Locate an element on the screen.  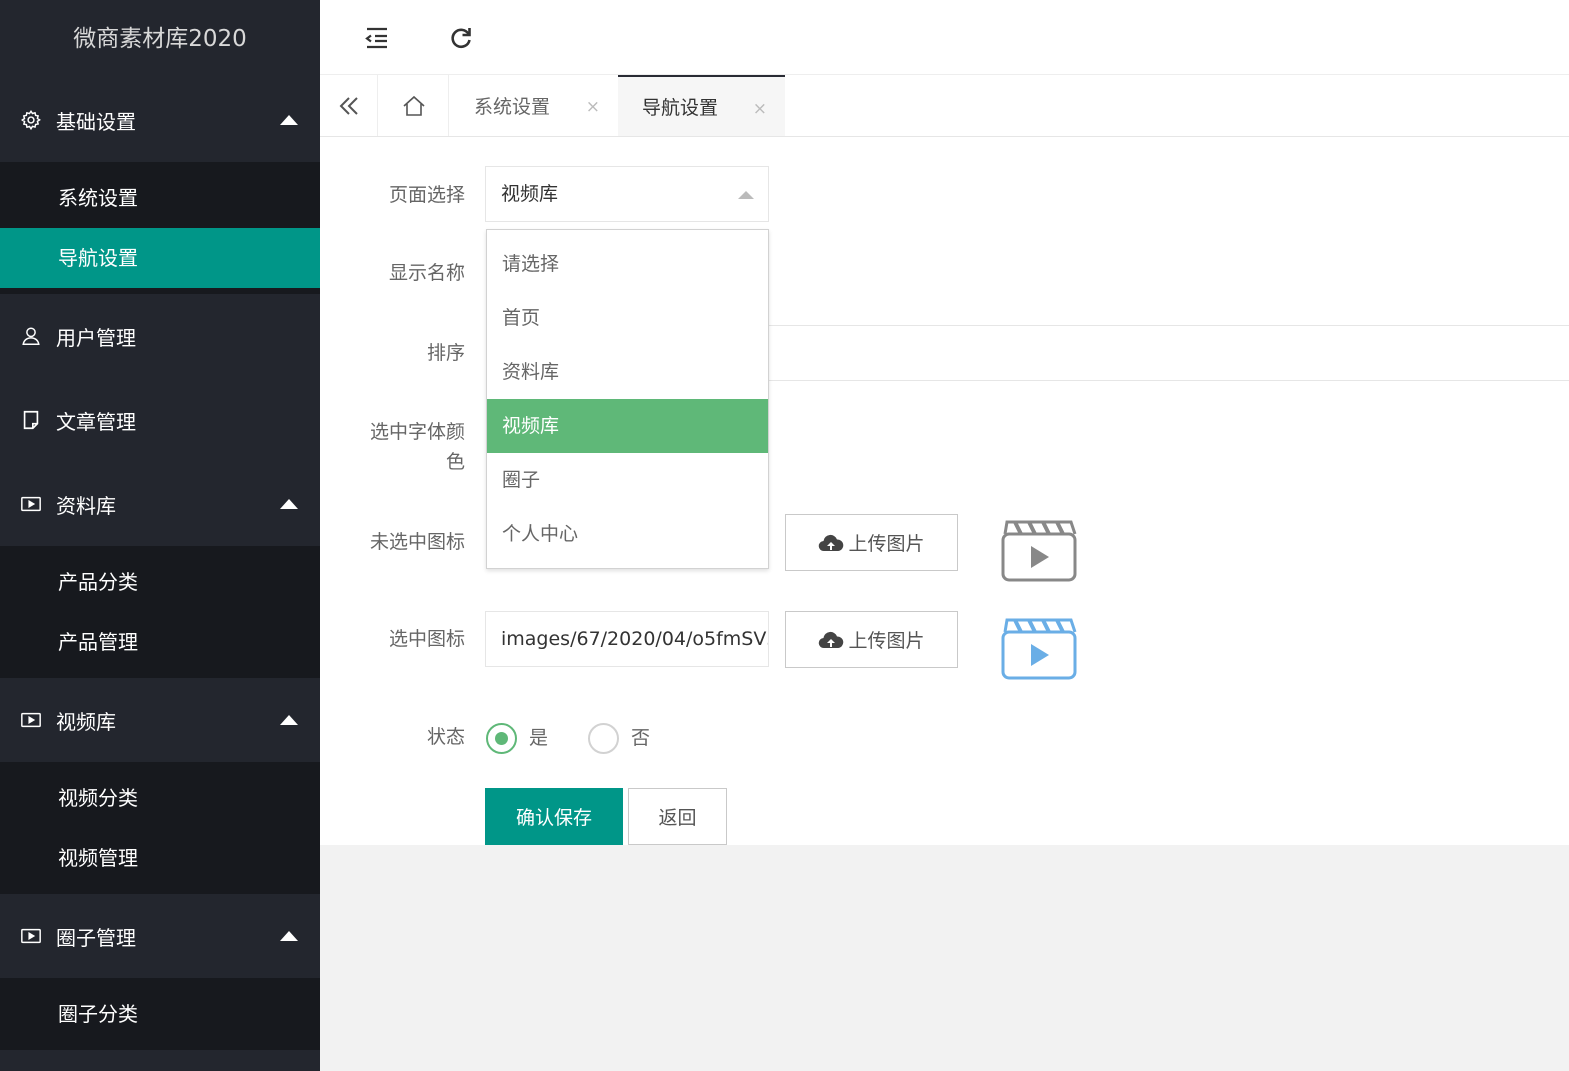
nav-group-video-library: 视频库 视频分类 视频管理 is located at coordinates (160, 786).